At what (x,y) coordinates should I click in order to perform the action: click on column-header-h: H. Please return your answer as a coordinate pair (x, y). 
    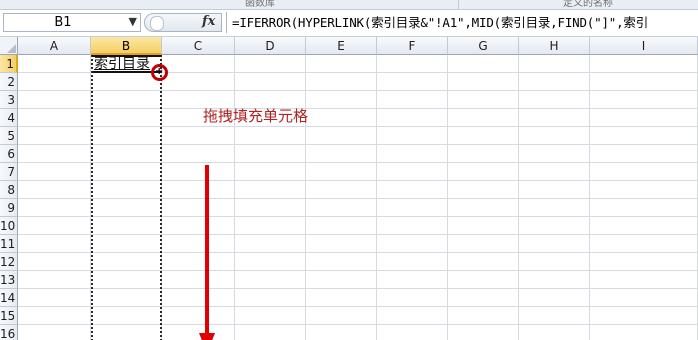
    Looking at the image, I should click on (554, 46).